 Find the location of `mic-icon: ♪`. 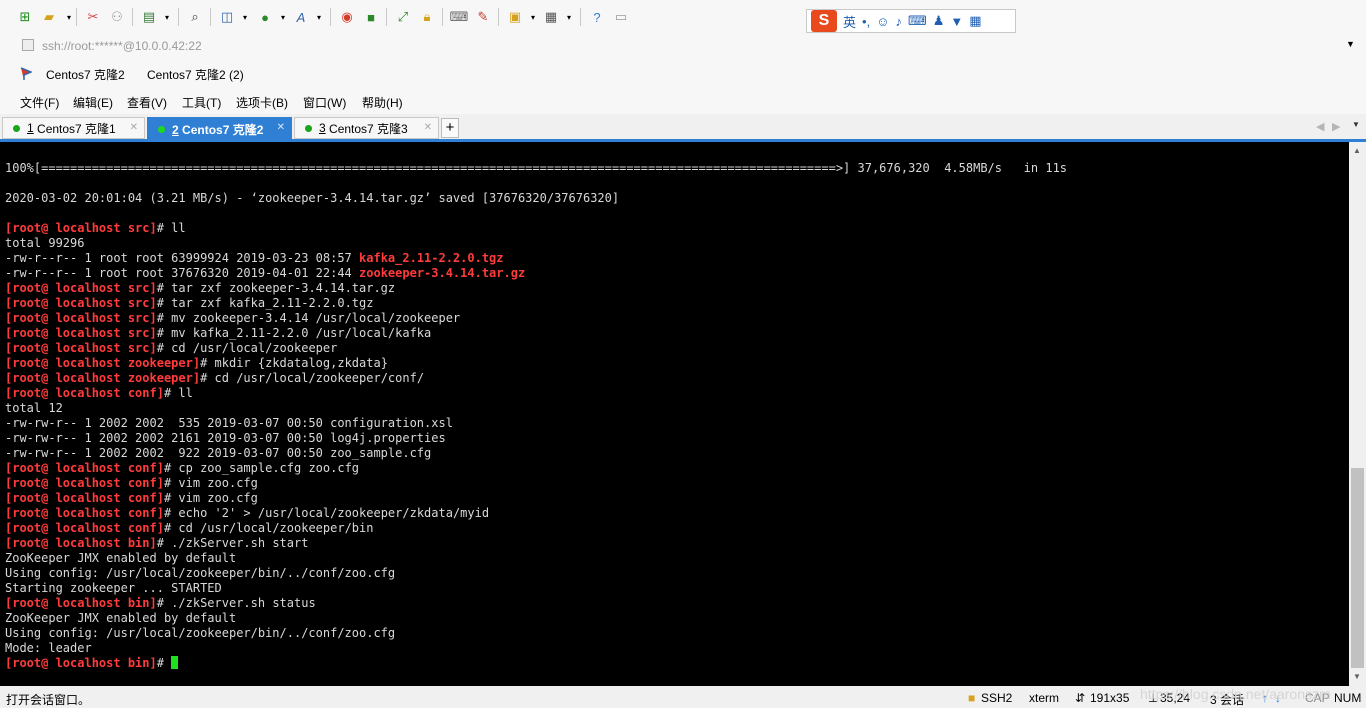

mic-icon: ♪ is located at coordinates (898, 21).